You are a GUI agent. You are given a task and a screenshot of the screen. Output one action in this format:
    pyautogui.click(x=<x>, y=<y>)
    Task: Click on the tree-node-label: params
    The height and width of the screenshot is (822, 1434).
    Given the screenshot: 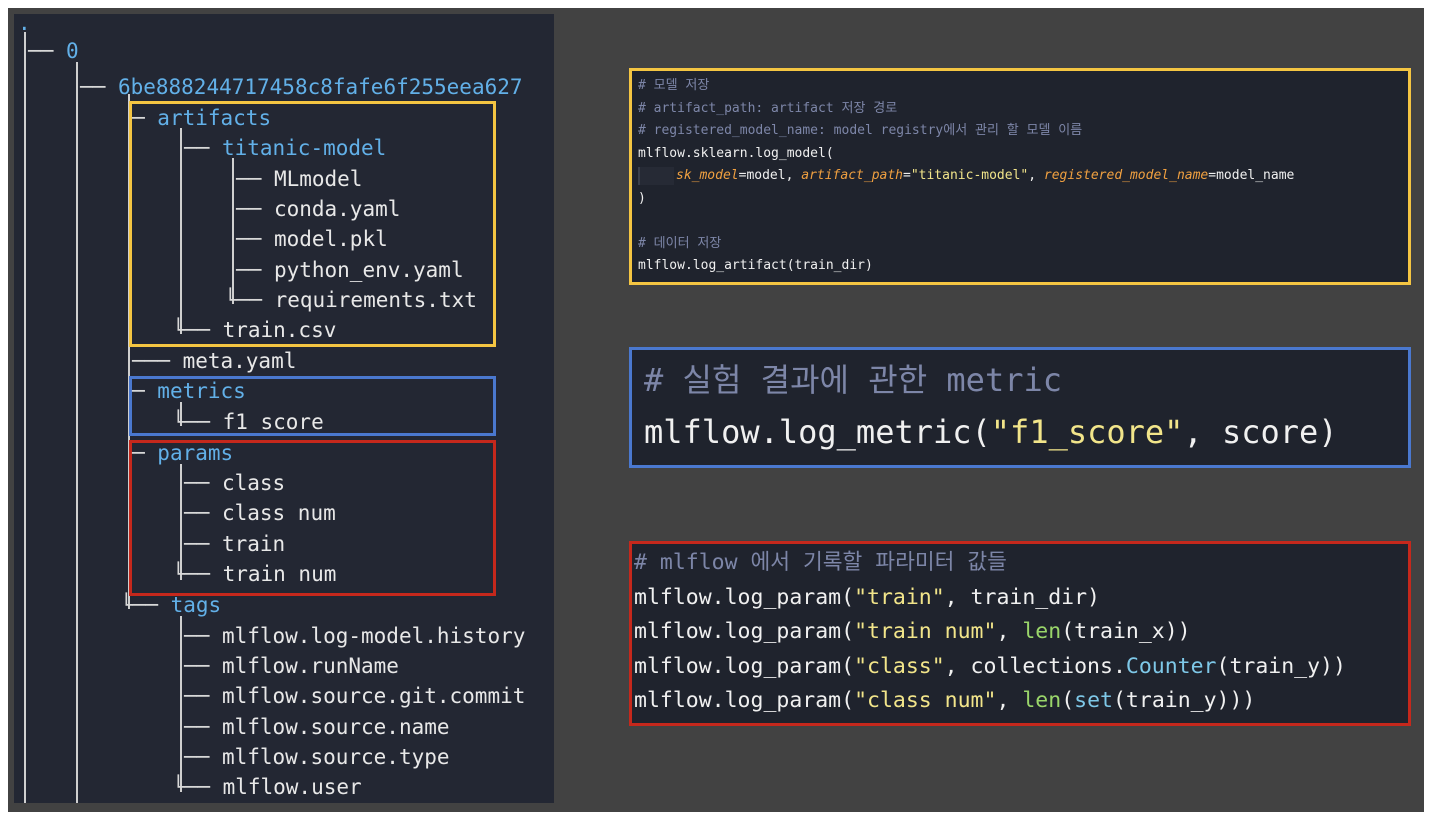 What is the action you would take?
    pyautogui.click(x=195, y=453)
    